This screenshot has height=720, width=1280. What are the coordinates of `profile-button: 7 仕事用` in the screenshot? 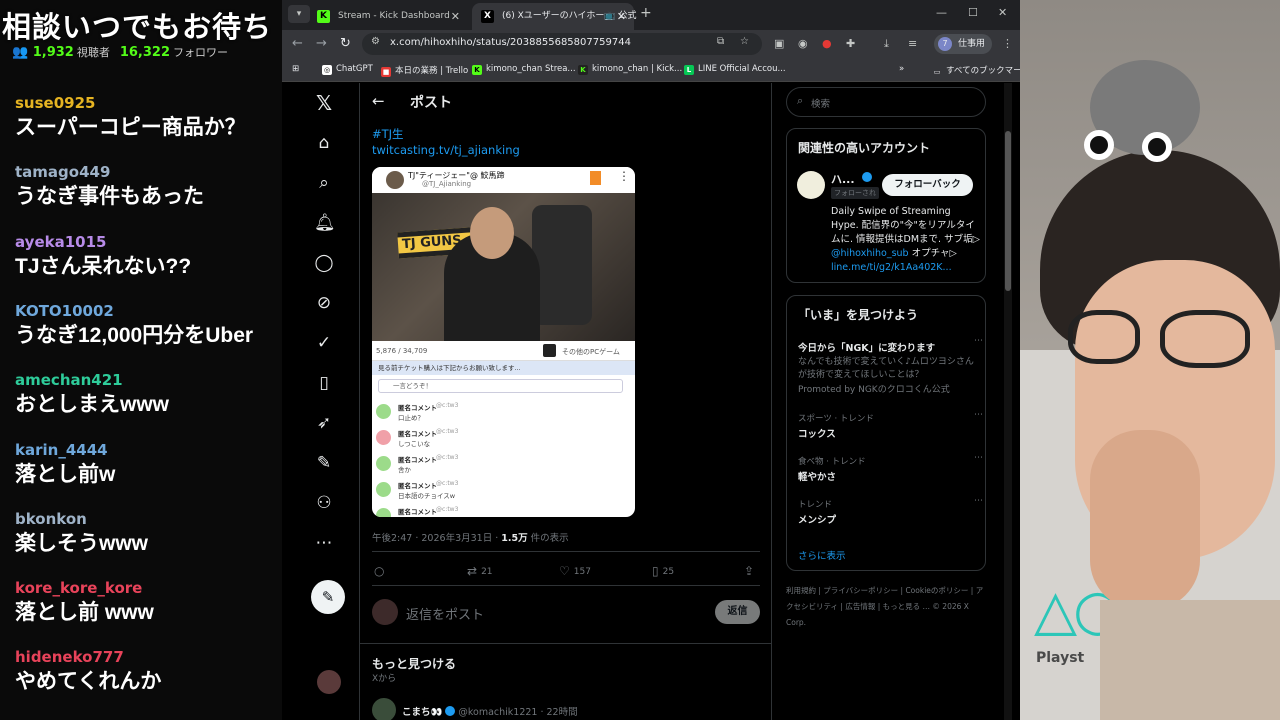 It's located at (963, 44).